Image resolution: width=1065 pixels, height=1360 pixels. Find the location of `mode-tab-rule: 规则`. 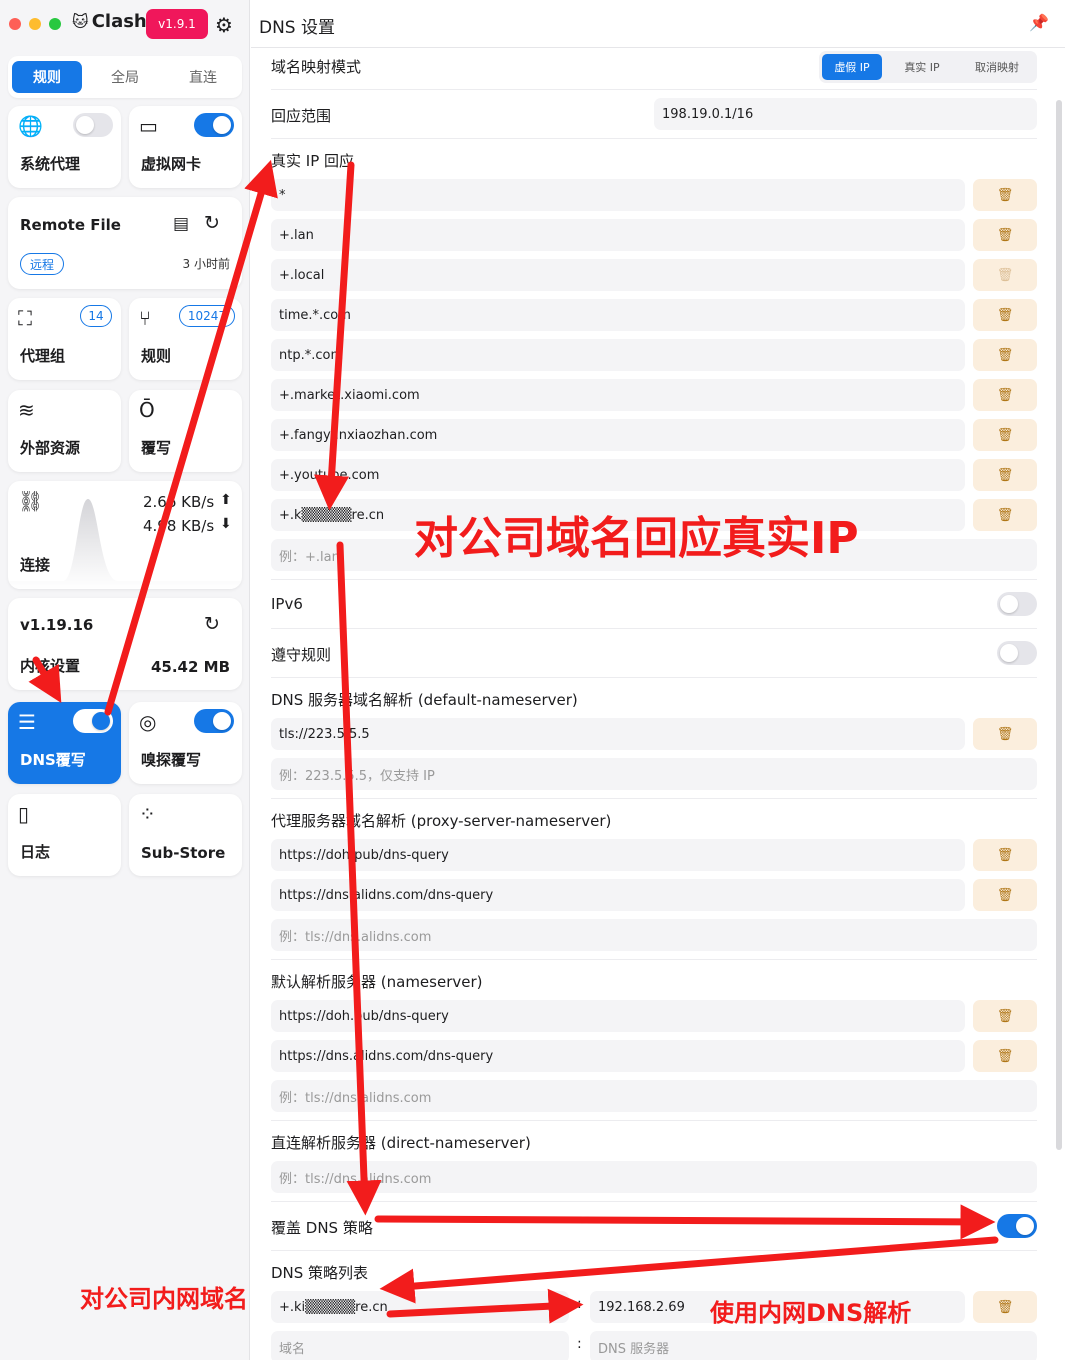

mode-tab-rule: 规则 is located at coordinates (47, 77).